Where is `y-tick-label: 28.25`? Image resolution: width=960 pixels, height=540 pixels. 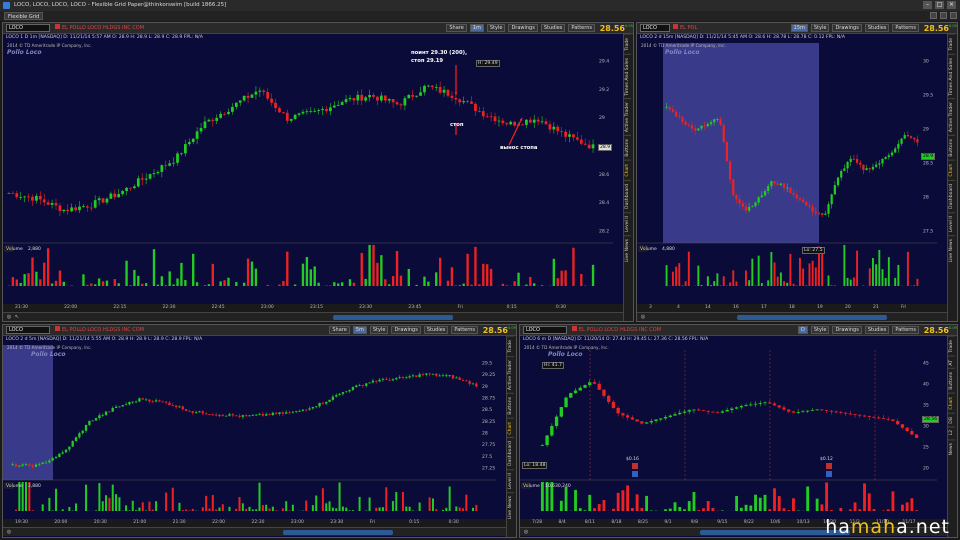 y-tick-label: 28.25 is located at coordinates (488, 422).